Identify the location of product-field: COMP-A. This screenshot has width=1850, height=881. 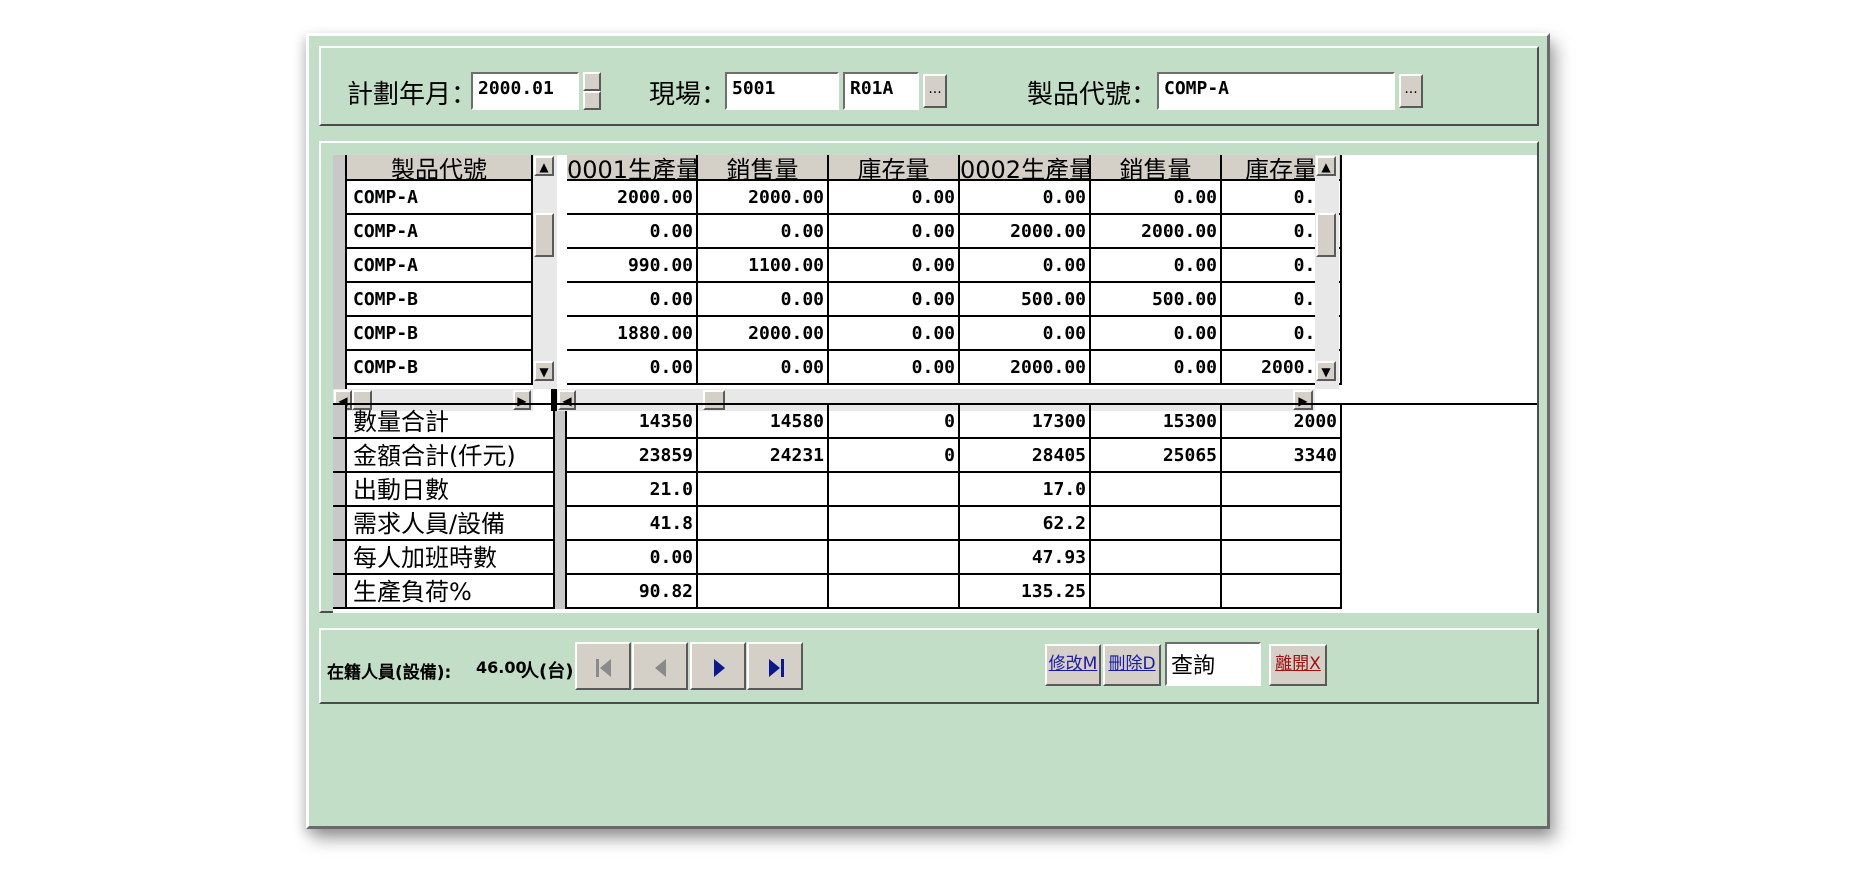
(1276, 91).